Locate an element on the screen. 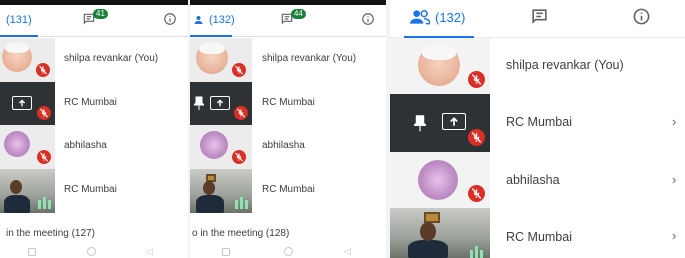 This screenshot has height=258, width=685. chat-badge: 44 is located at coordinates (298, 14).